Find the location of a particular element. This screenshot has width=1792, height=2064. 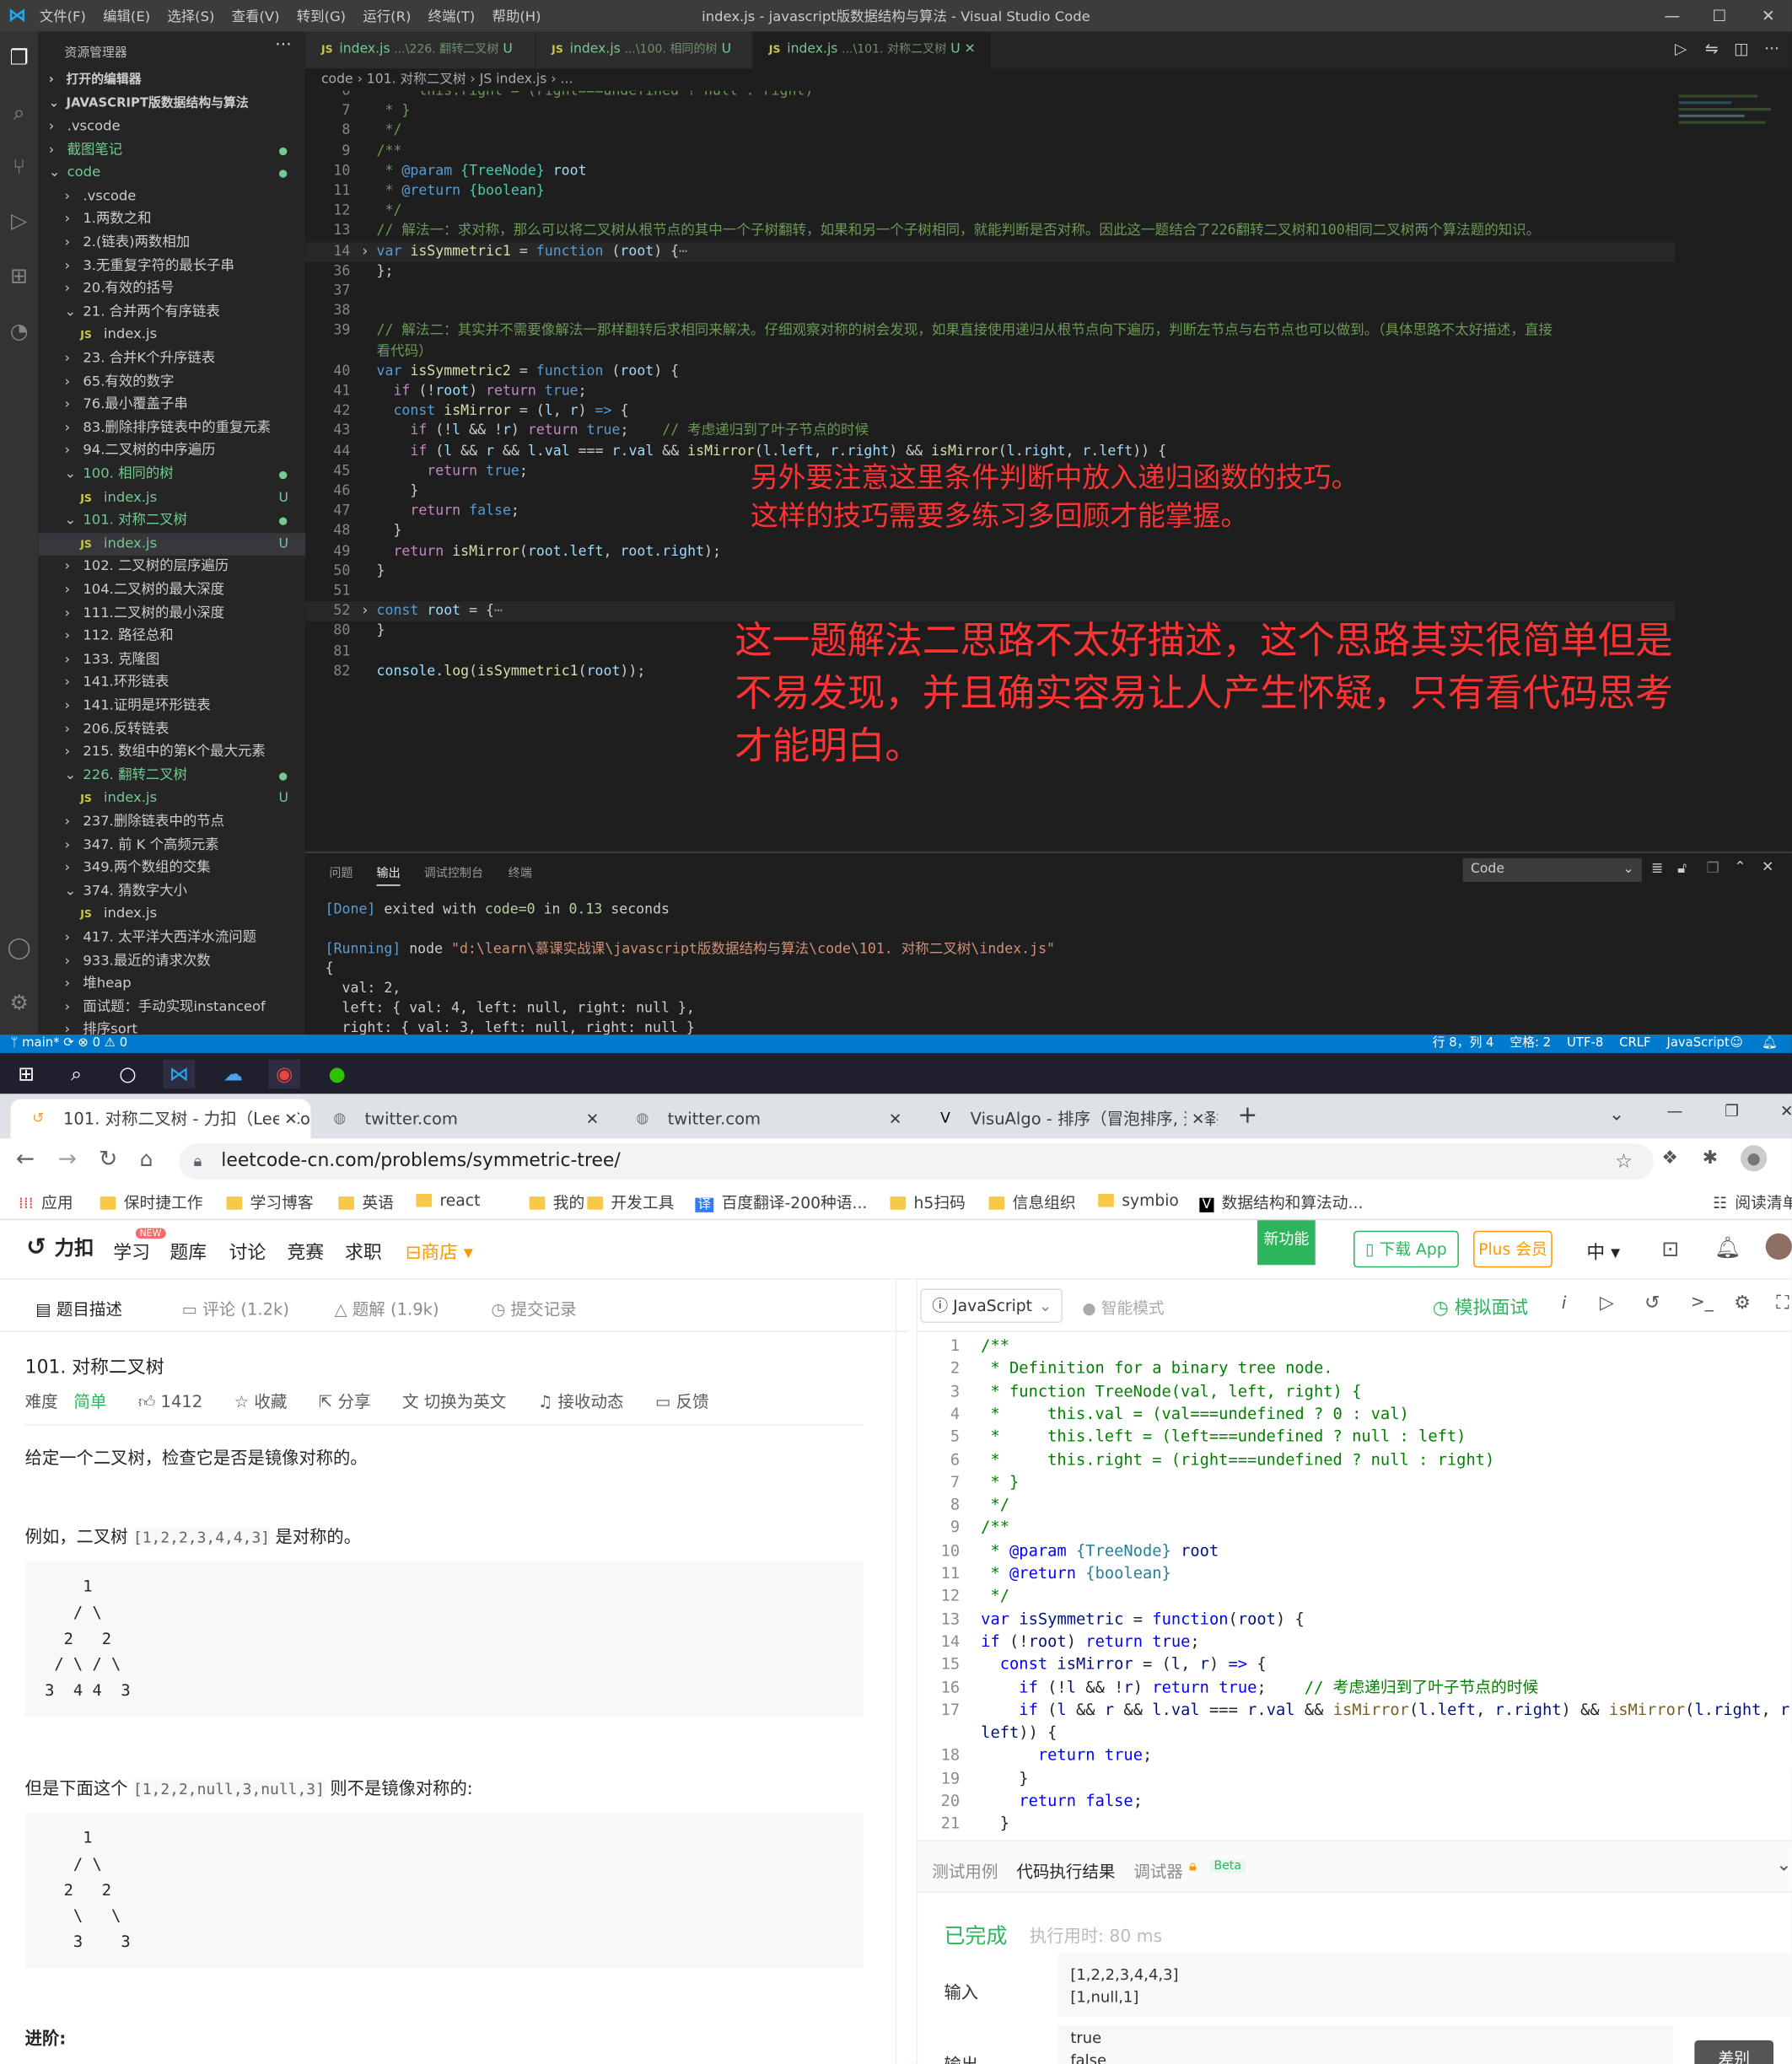

tab-description: ▤ 题目描述 is located at coordinates (78, 1308).